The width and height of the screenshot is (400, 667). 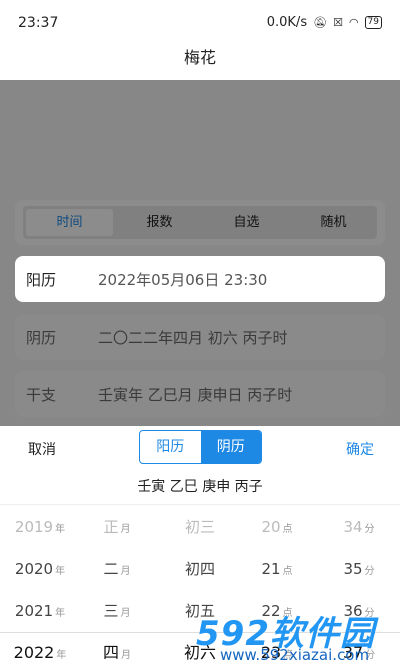 What do you see at coordinates (295, 655) in the screenshot?
I see `watermark-url: www.592xiazai.com` at bounding box center [295, 655].